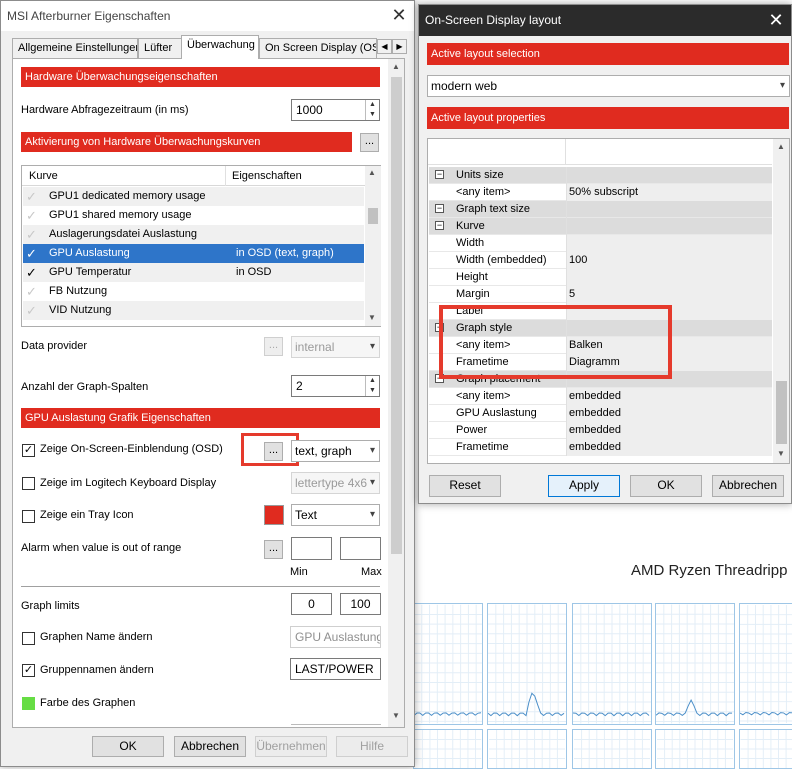 This screenshot has height=769, width=792. Describe the element at coordinates (200, 586) in the screenshot. I see `divider` at that location.